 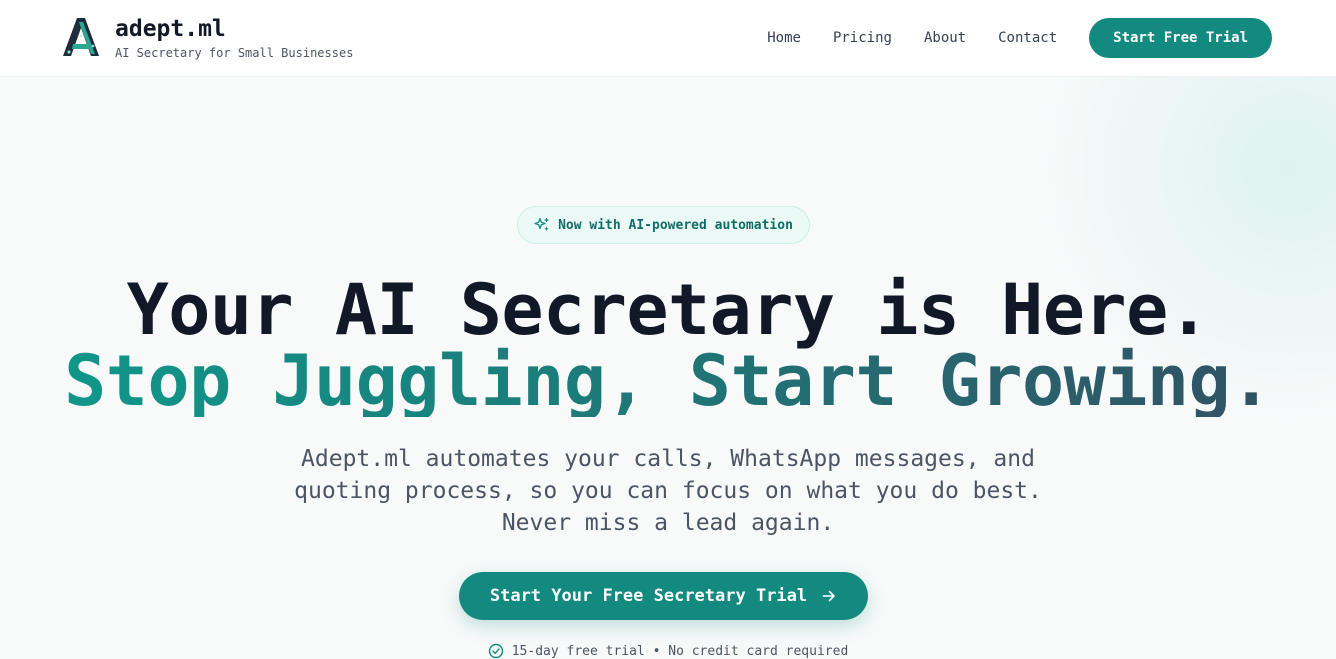 What do you see at coordinates (170, 29) in the screenshot?
I see `brand-name: adept.ml` at bounding box center [170, 29].